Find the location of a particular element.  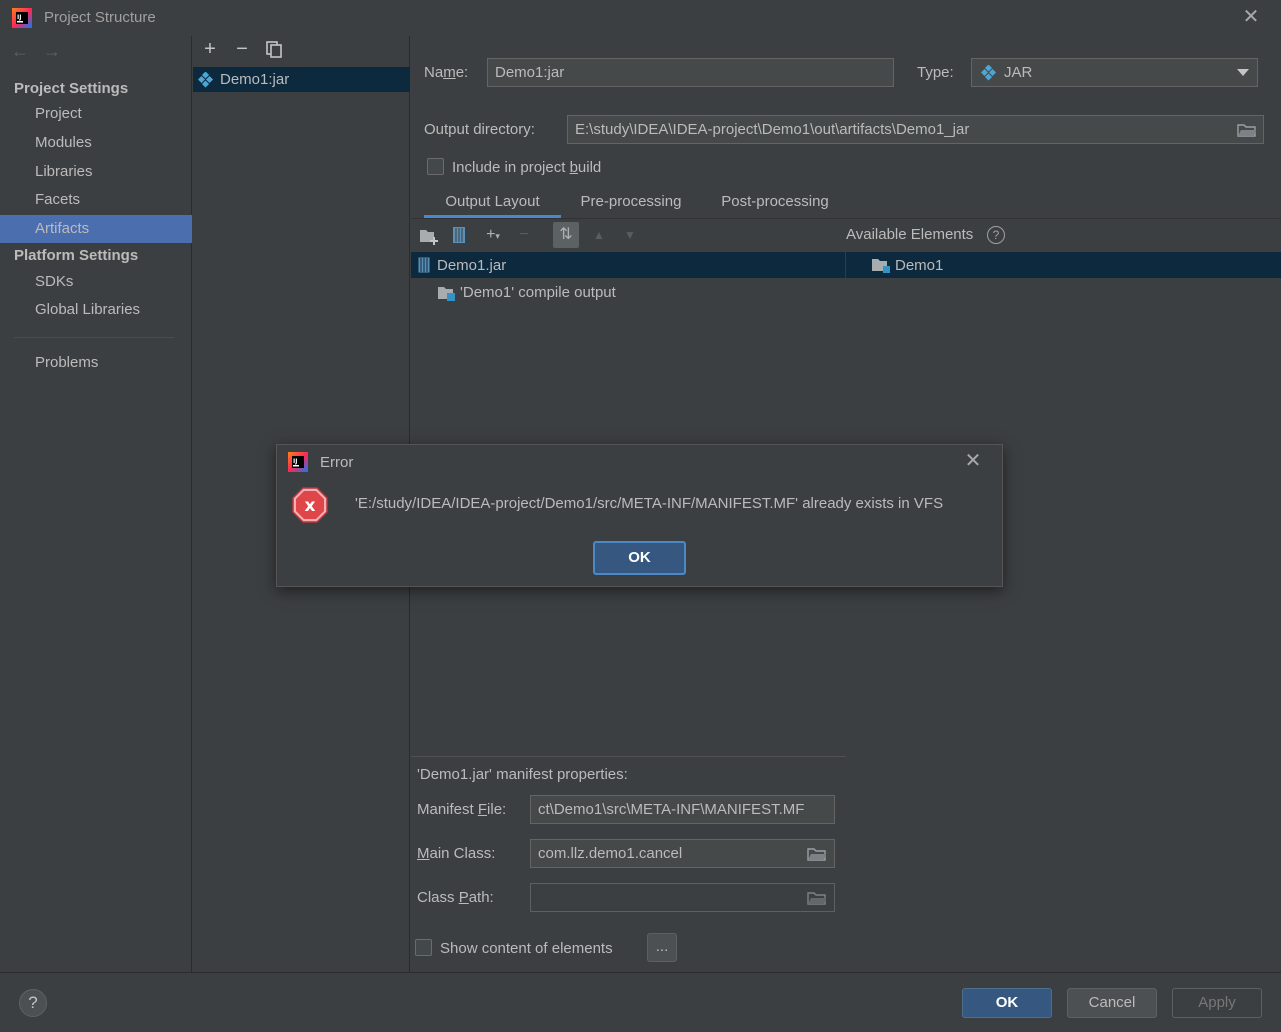

sort-elements-icon: ⇅ is located at coordinates (566, 235).